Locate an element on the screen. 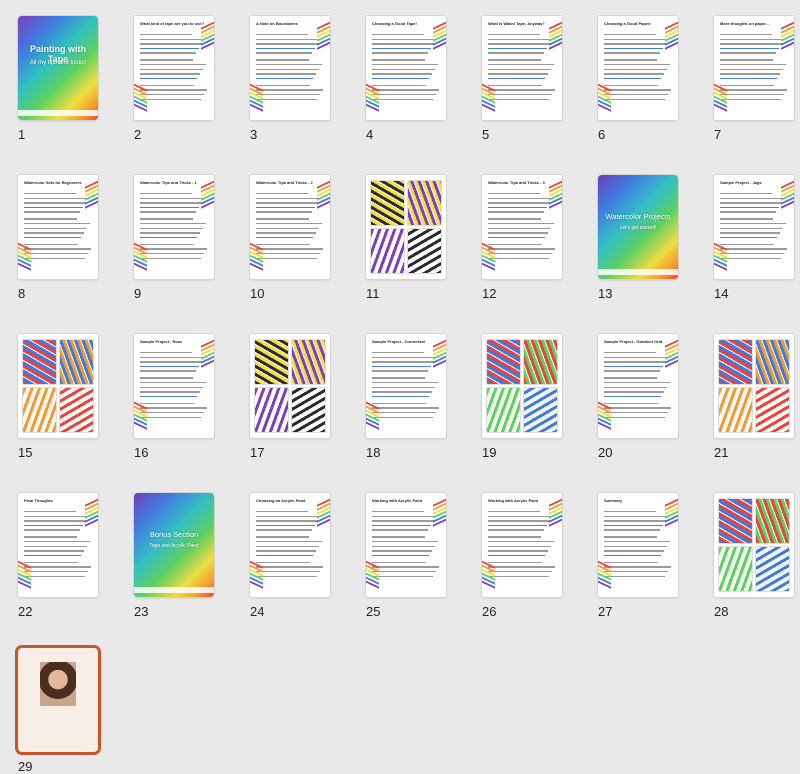  page-number-label: 10 is located at coordinates (257, 293).